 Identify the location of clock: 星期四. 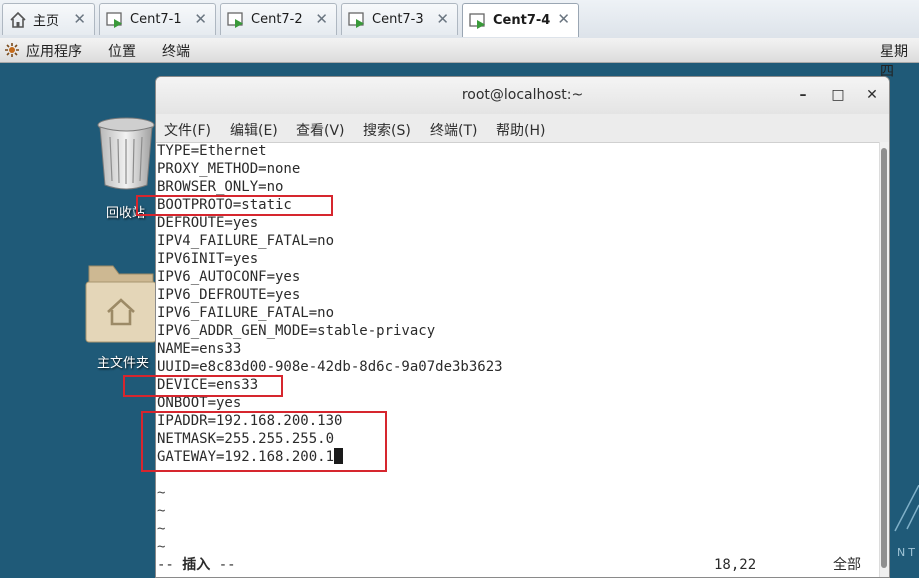
(899, 61).